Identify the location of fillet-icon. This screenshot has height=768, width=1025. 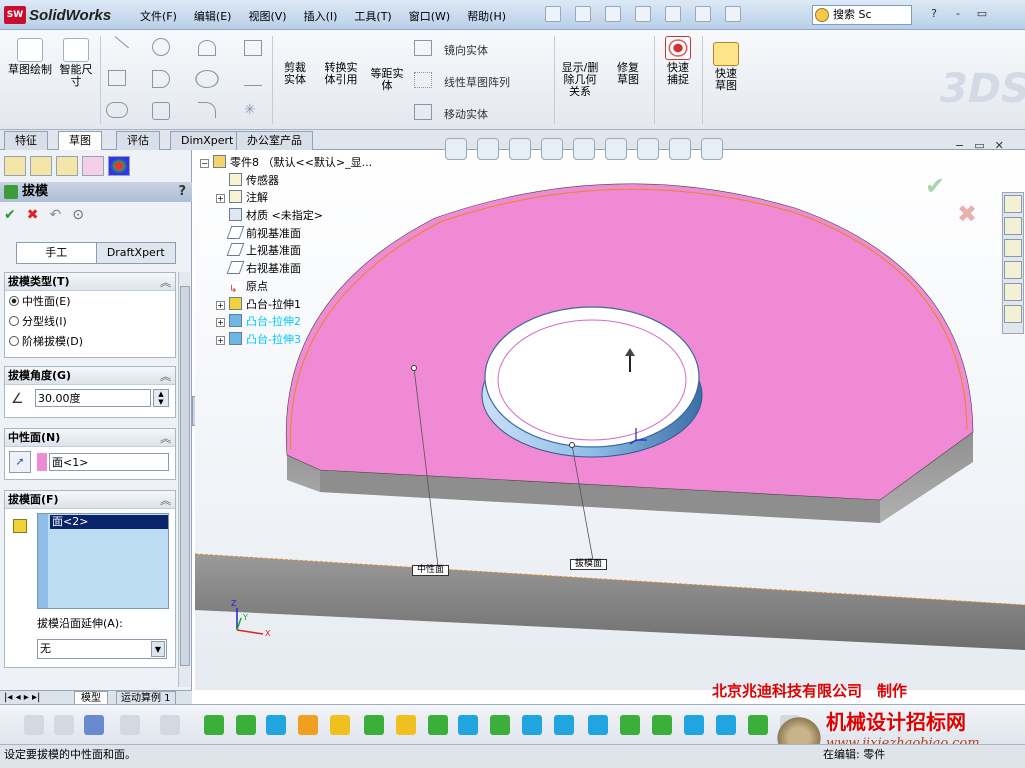
(207, 110).